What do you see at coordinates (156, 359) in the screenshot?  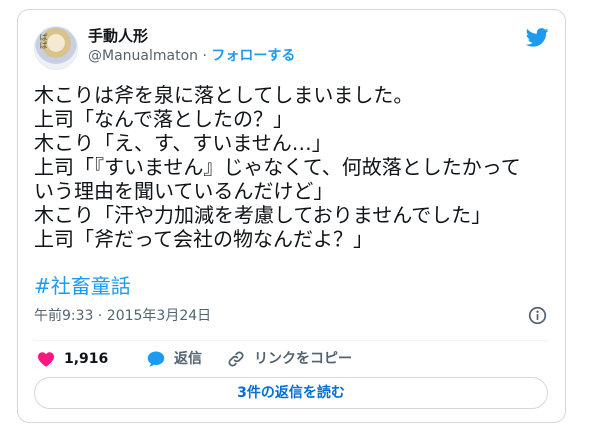 I see `speech-bubble-icon` at bounding box center [156, 359].